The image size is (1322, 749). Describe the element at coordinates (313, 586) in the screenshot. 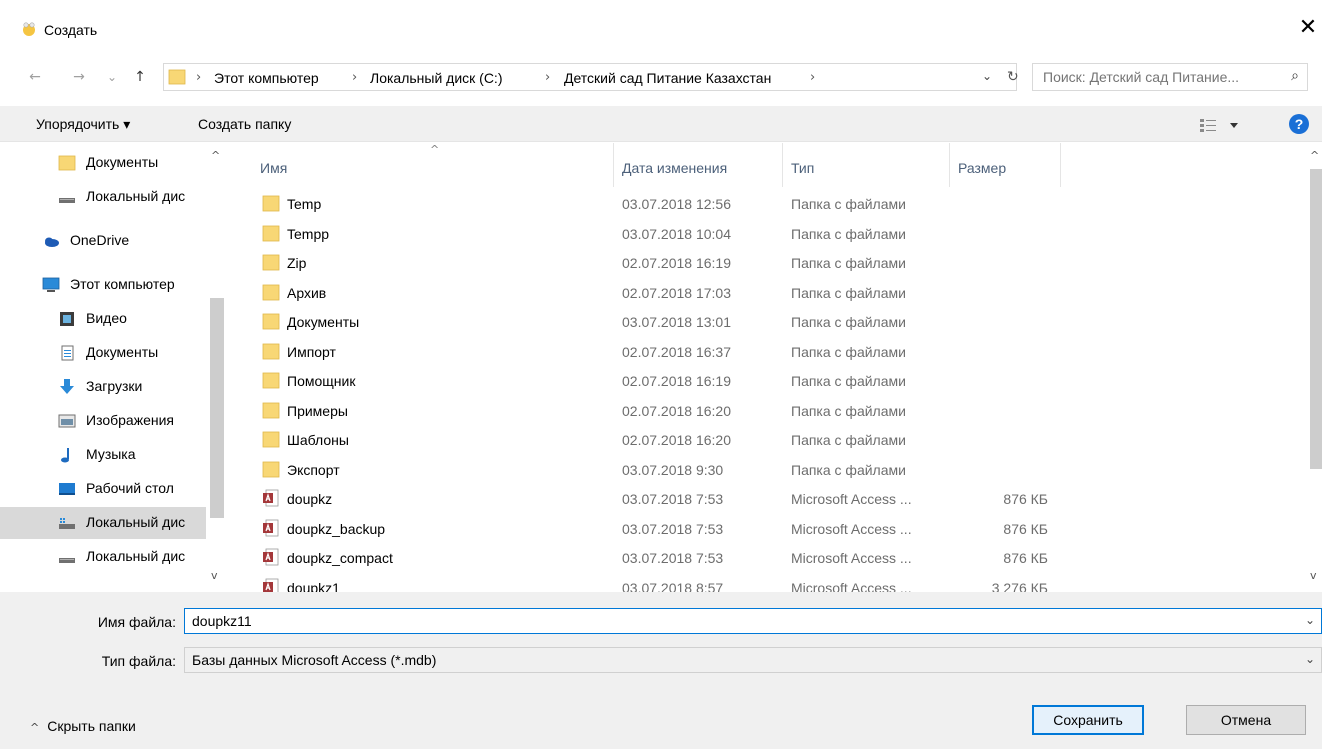

I see `file-name: doupkz1` at that location.